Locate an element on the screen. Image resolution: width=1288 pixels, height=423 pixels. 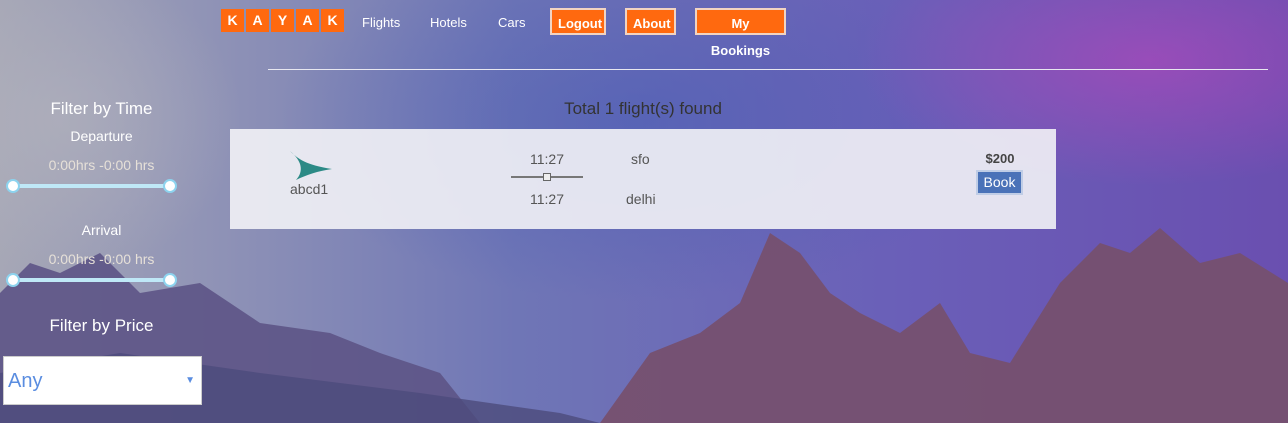
departure-slider-min-handle is located at coordinates (13, 186).